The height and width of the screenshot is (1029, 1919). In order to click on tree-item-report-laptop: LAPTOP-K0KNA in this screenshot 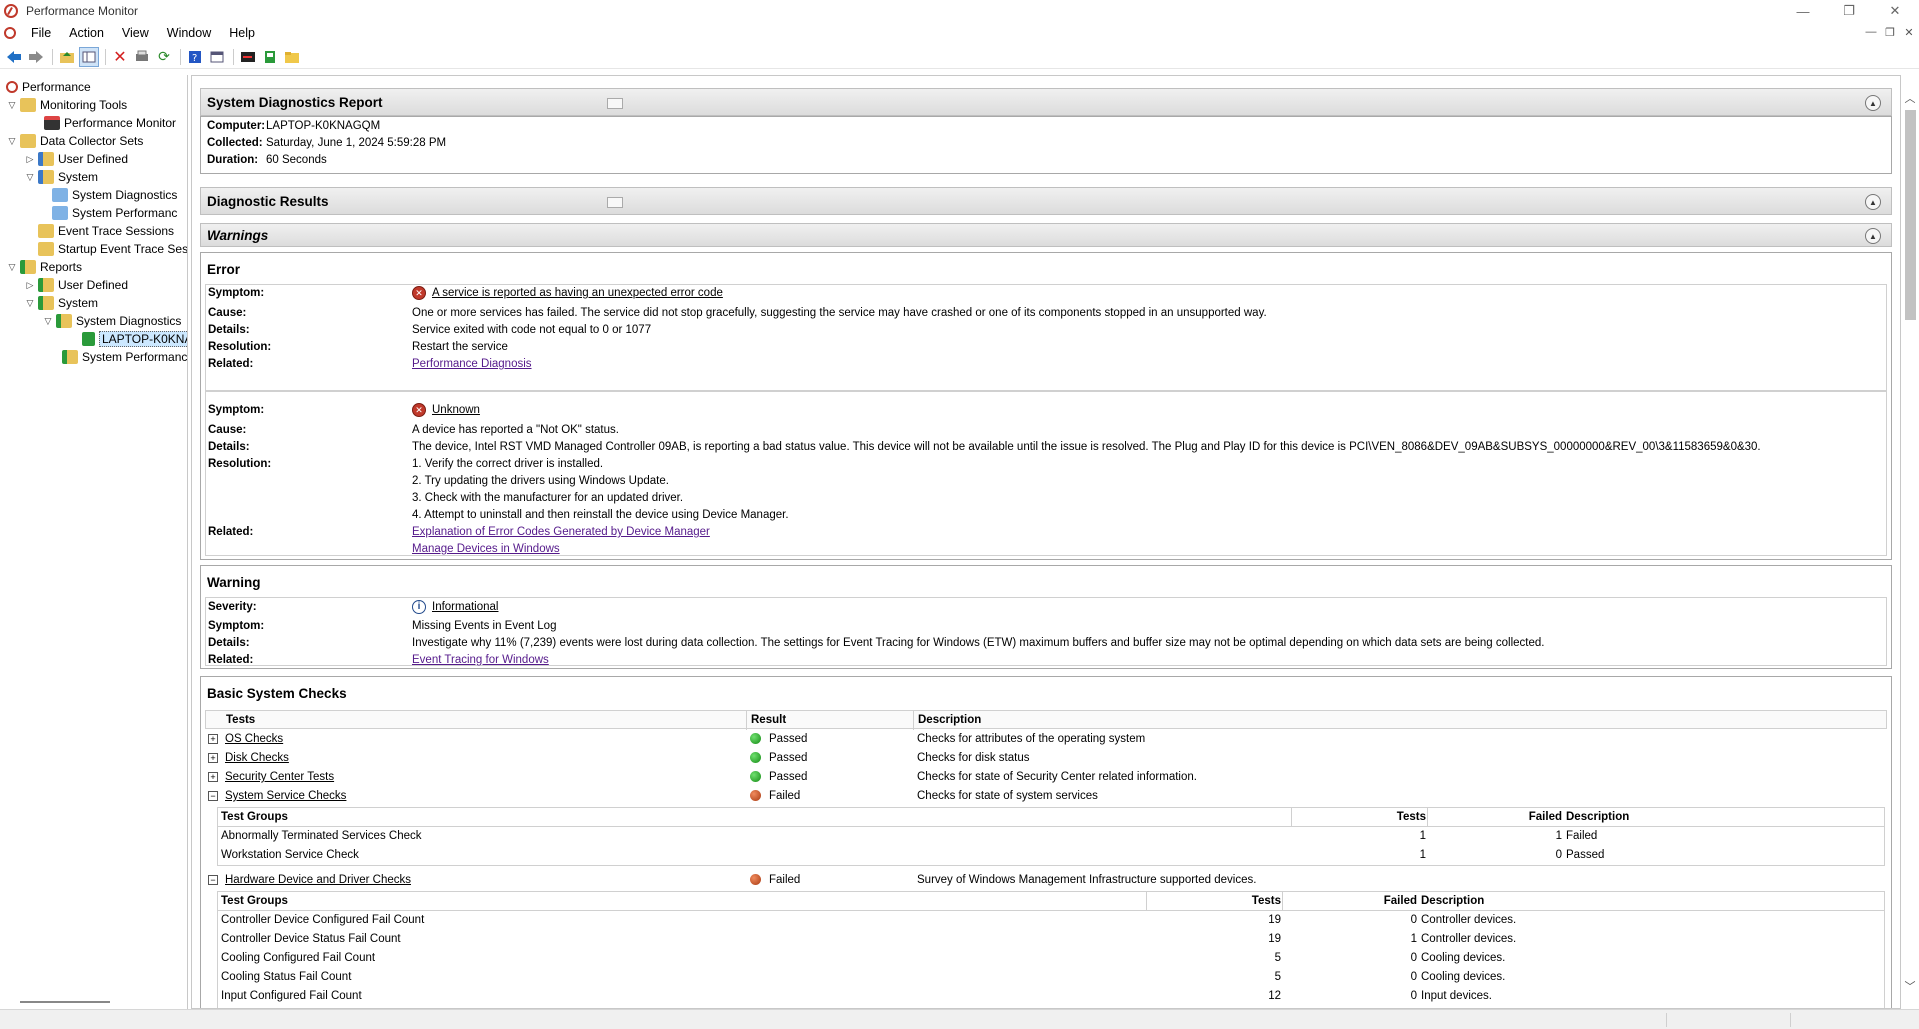, I will do `click(133, 339)`.